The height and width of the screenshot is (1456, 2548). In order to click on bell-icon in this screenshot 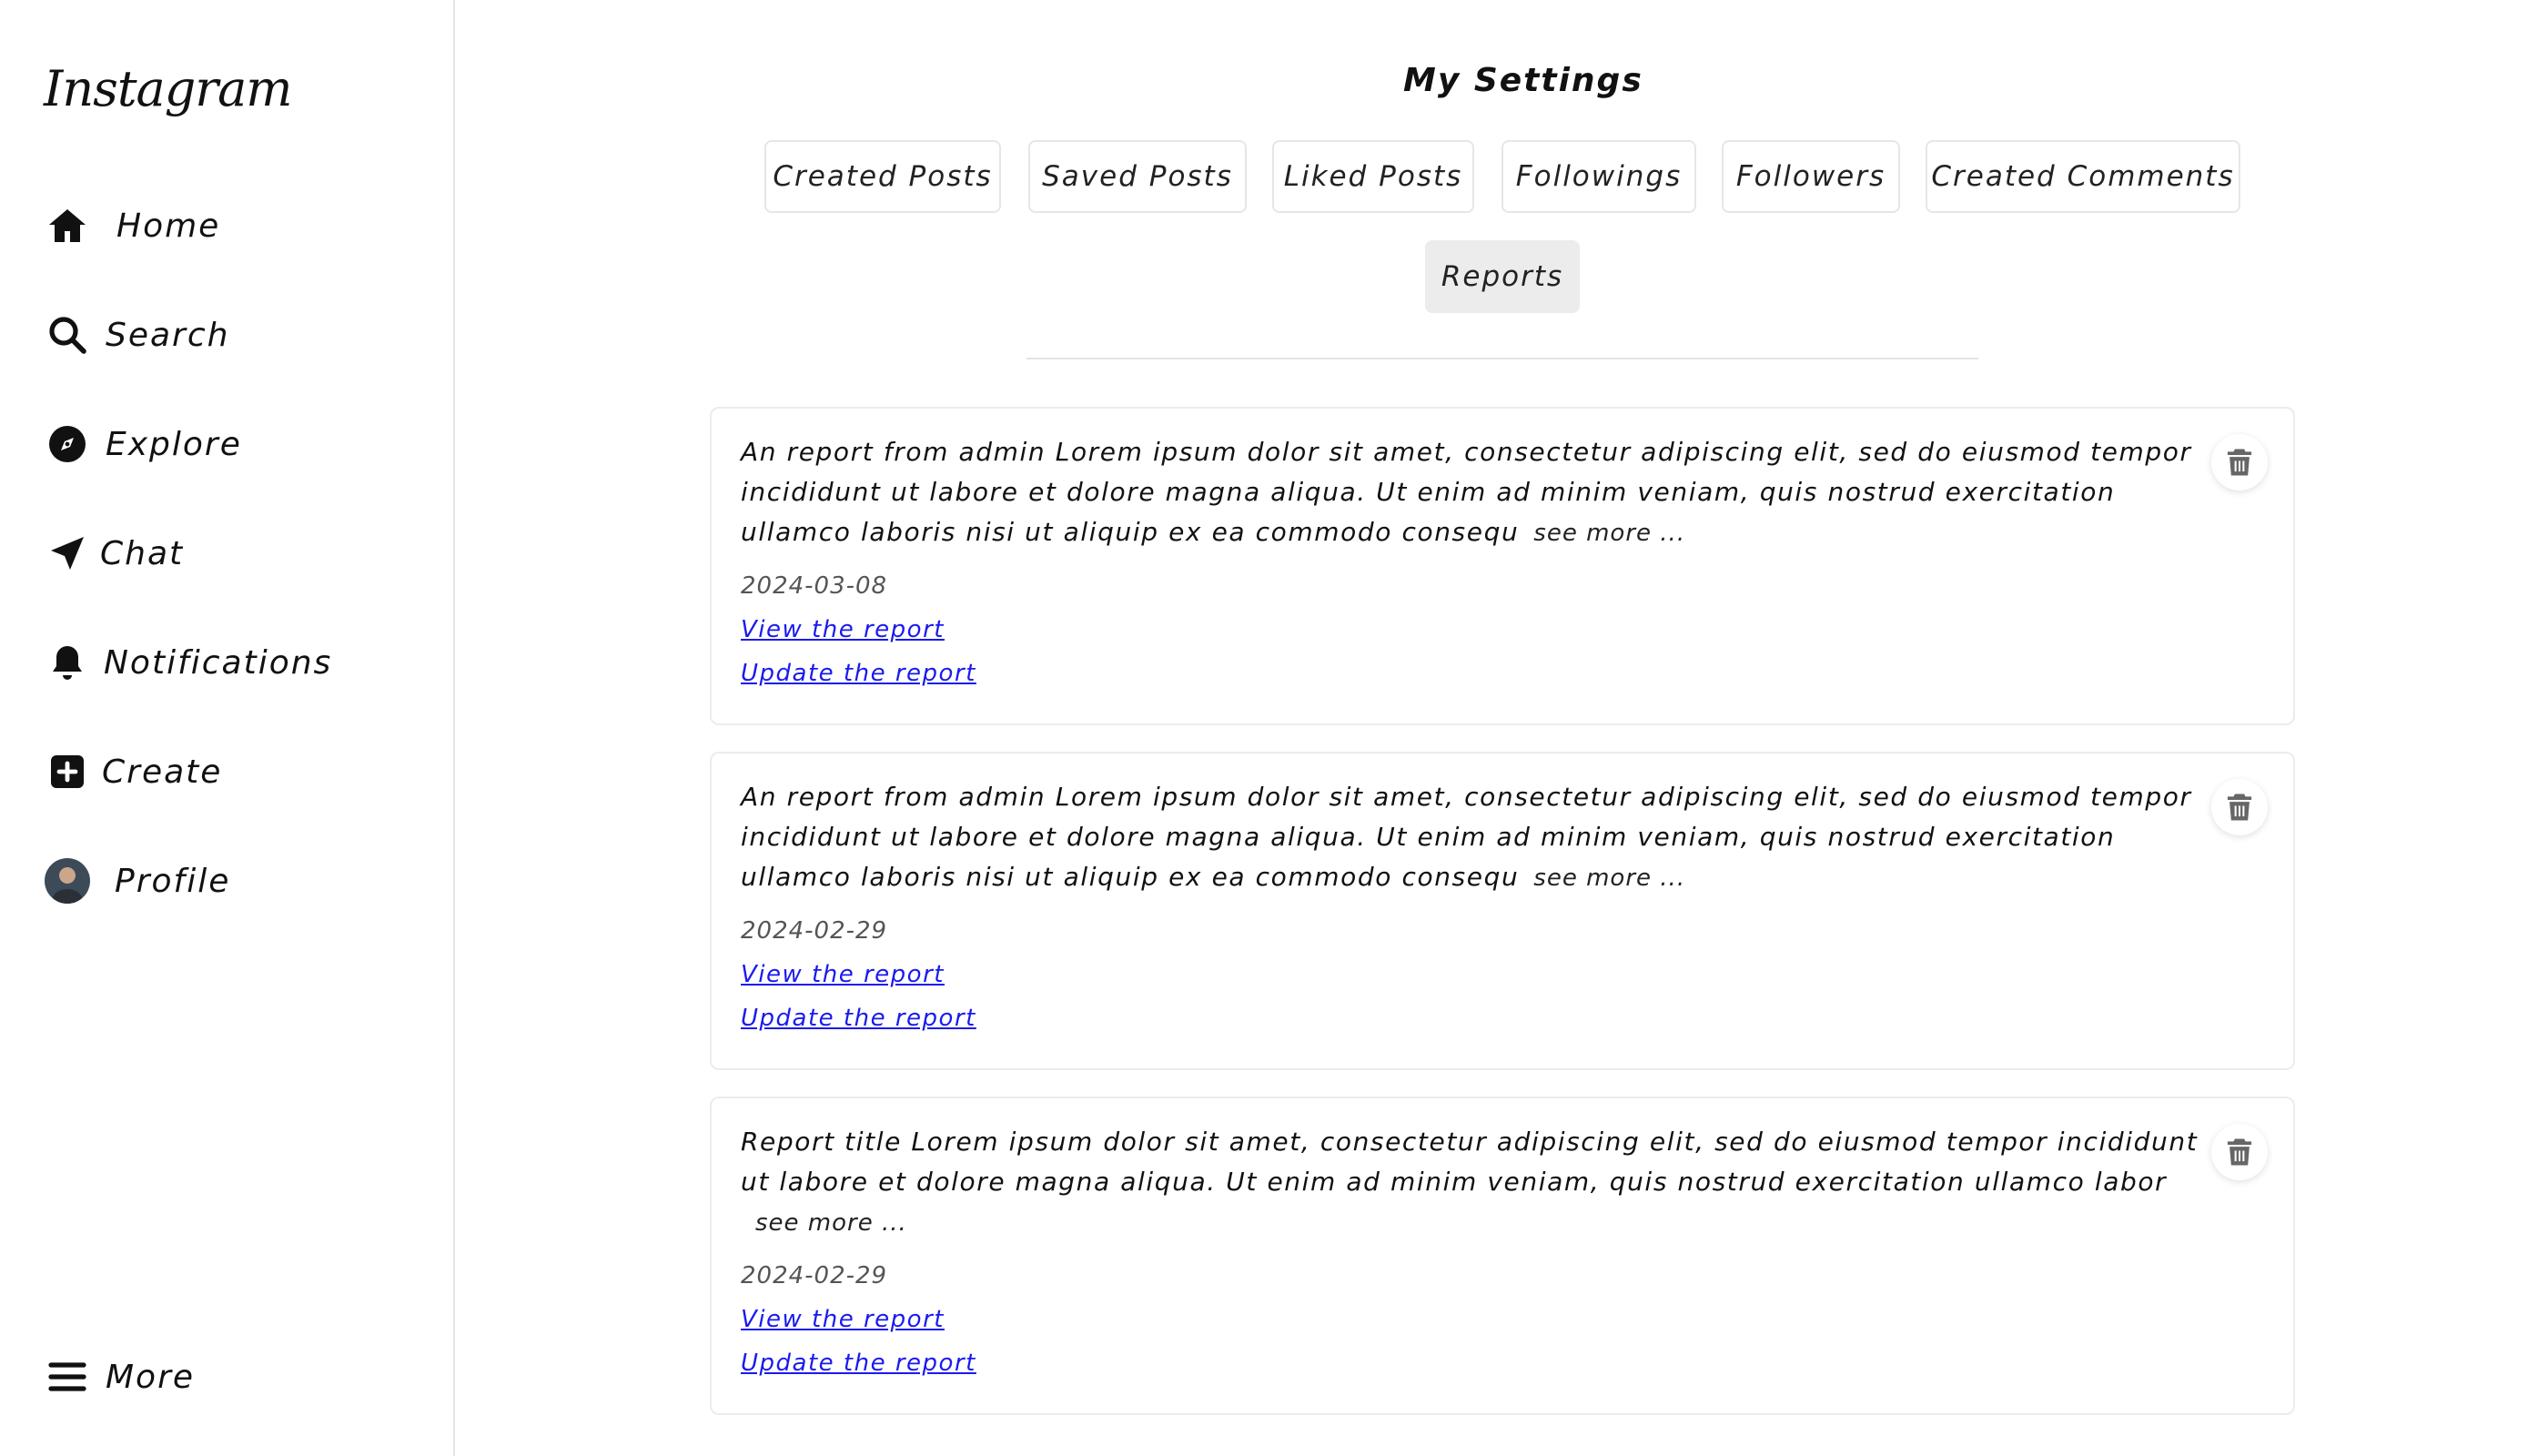, I will do `click(67, 662)`.